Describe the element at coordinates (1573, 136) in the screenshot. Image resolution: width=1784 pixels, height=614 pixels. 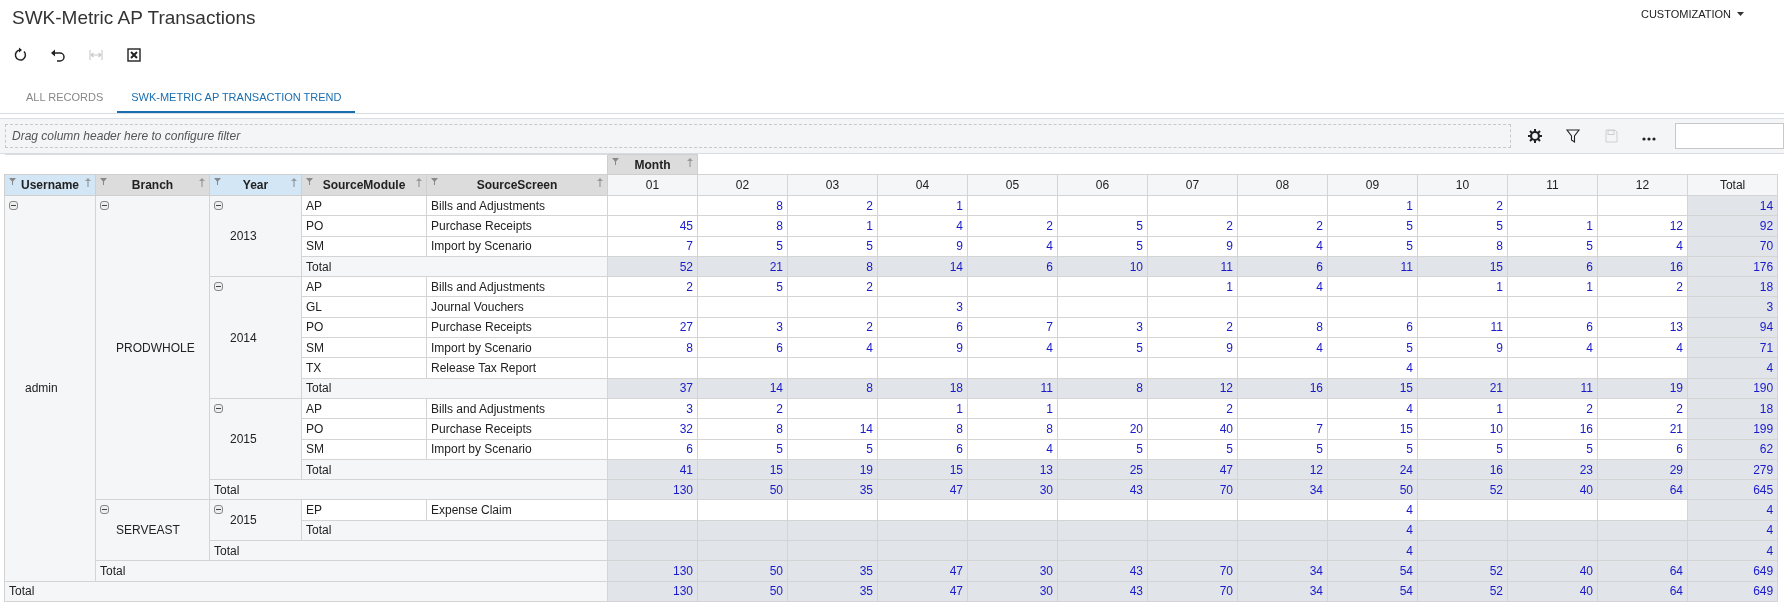
I see `filter-icon` at that location.